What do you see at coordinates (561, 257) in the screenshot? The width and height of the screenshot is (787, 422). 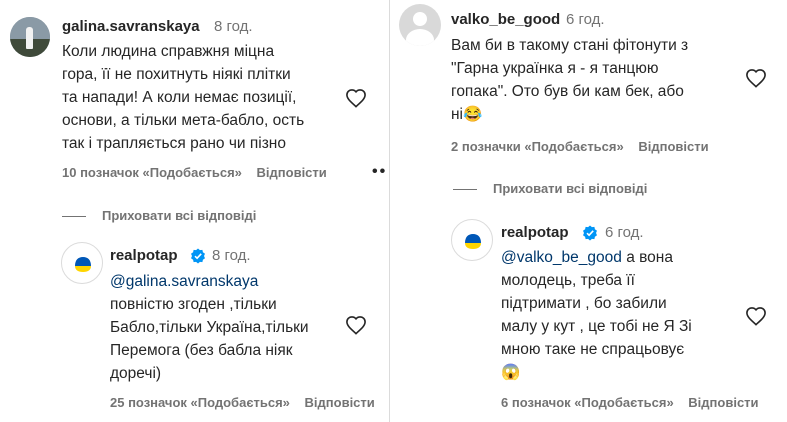 I see `mention-link: @valko_be_good` at bounding box center [561, 257].